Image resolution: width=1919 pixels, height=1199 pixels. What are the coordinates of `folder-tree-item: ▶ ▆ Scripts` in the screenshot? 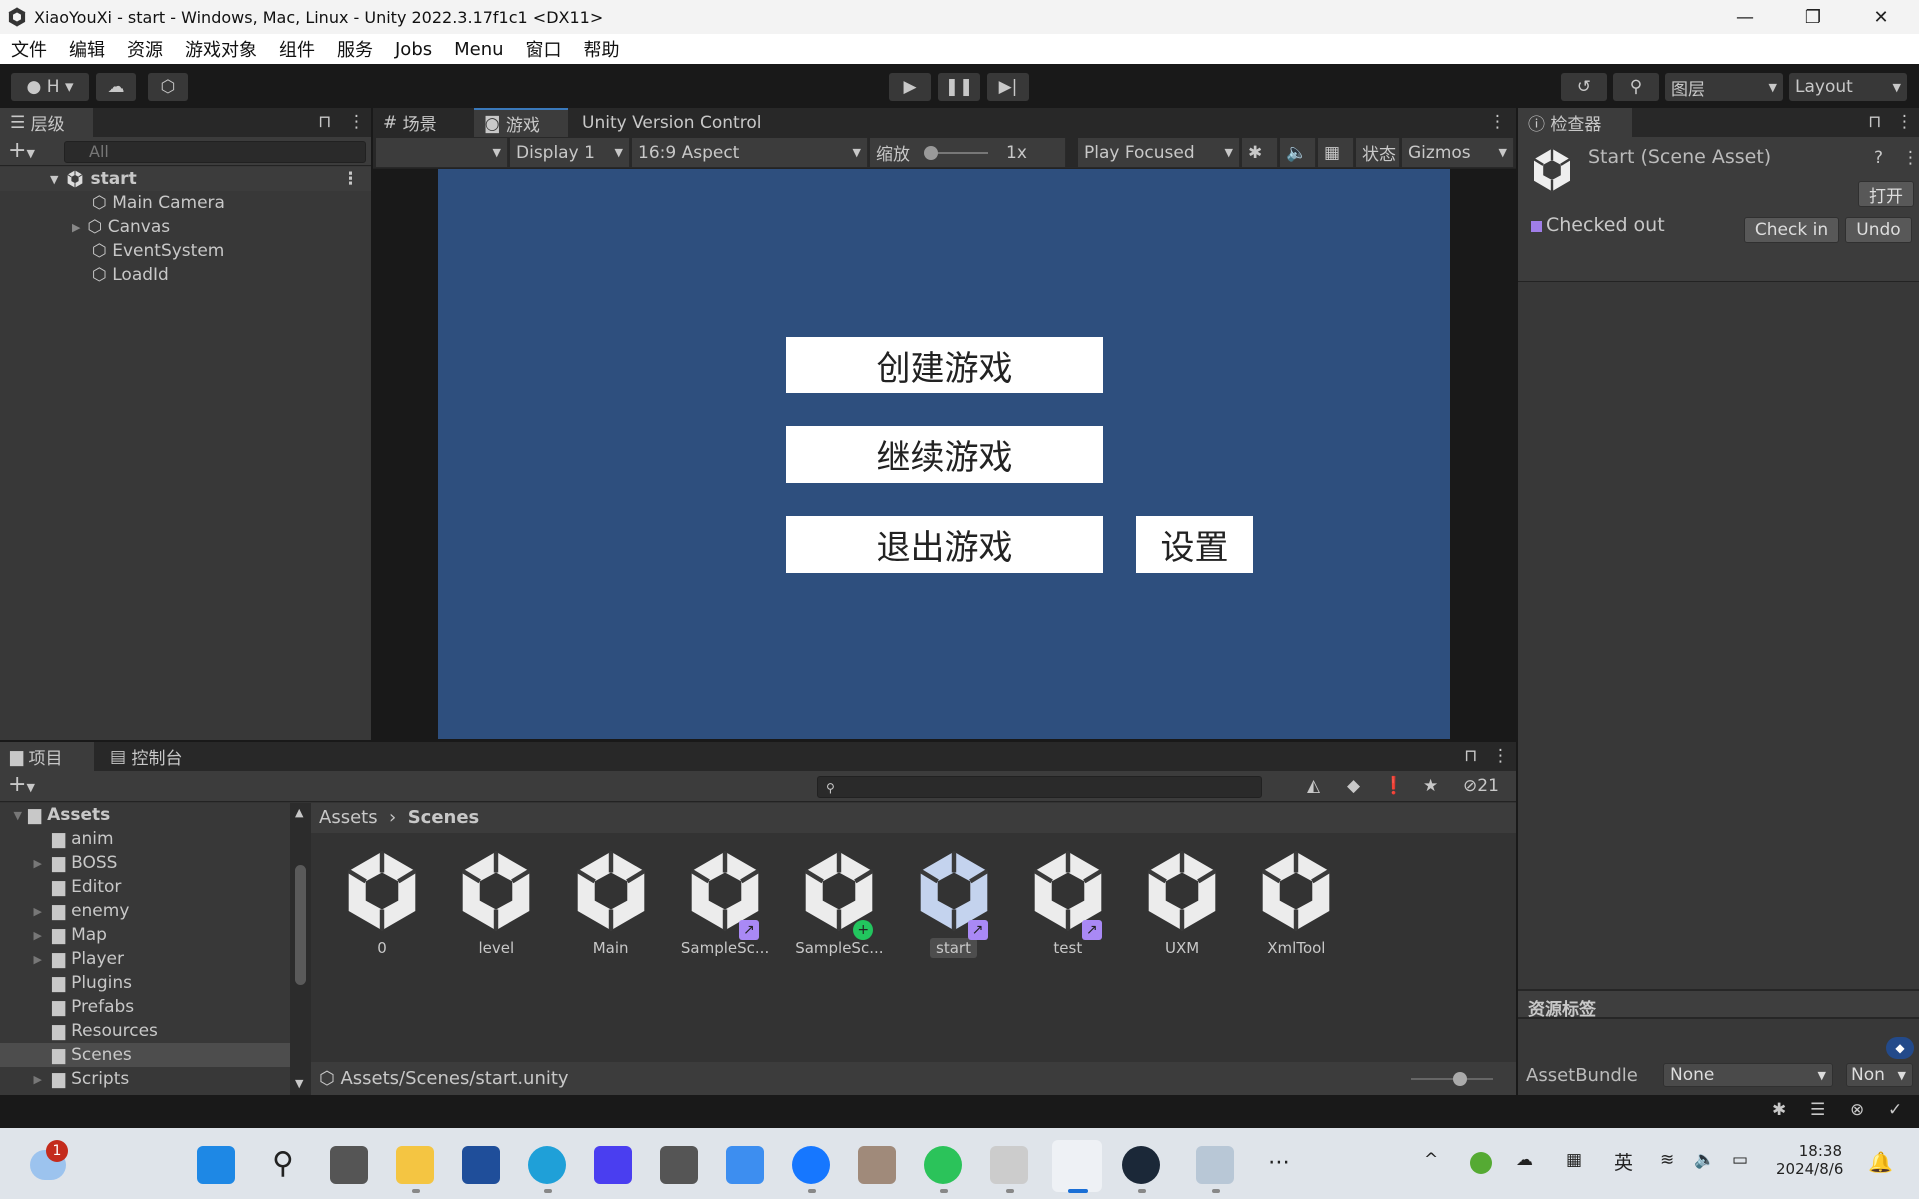 It's located at (145, 1079).